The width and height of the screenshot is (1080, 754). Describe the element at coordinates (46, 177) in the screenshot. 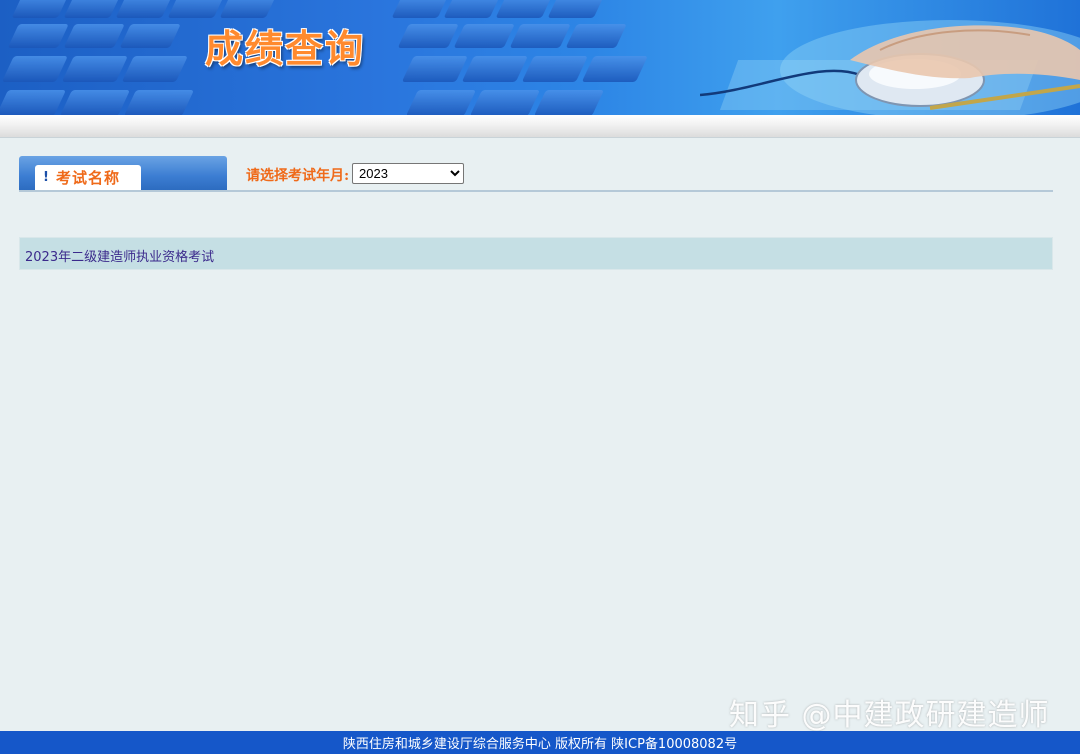

I see `exclamation-icon: !` at that location.